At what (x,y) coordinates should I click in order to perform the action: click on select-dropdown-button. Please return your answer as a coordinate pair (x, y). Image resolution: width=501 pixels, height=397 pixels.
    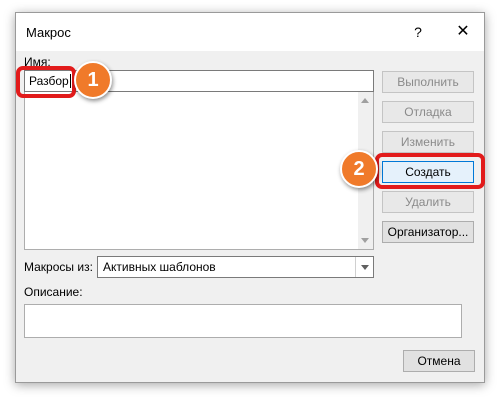
    Looking at the image, I should click on (364, 267).